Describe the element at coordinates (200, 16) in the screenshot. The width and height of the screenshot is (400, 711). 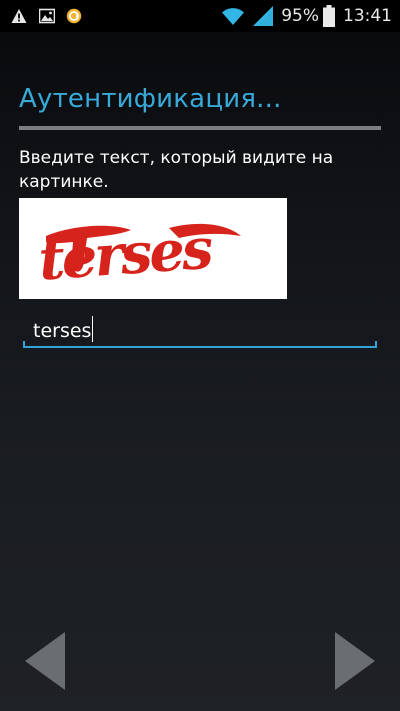
I see `status-bar: 95% 13:41` at that location.